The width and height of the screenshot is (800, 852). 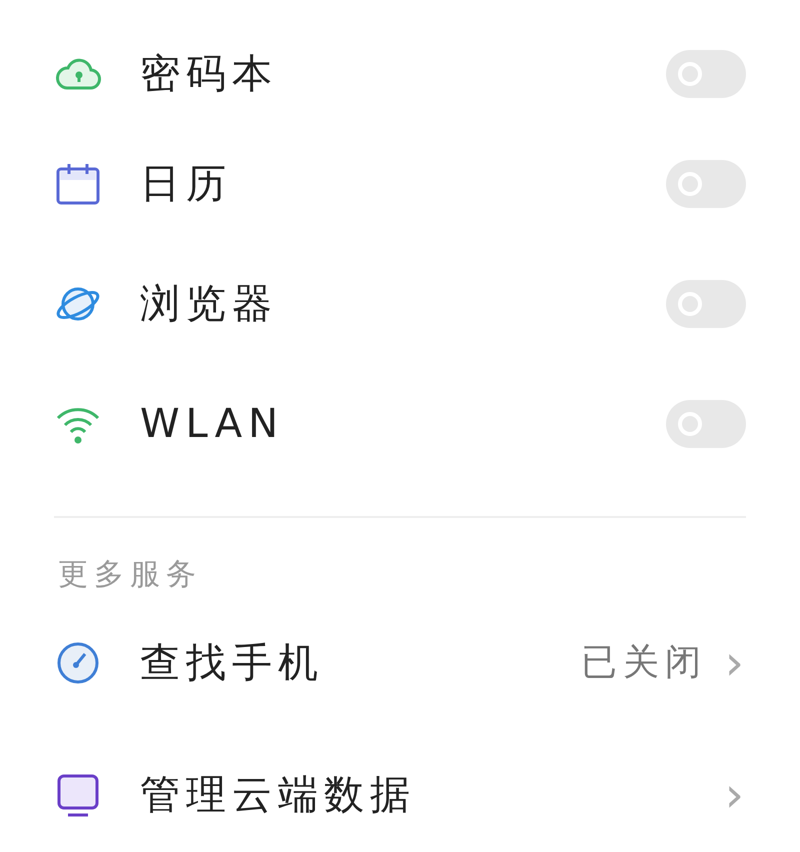 What do you see at coordinates (432, 795) in the screenshot?
I see `menu-item-label: 管理云端数据` at bounding box center [432, 795].